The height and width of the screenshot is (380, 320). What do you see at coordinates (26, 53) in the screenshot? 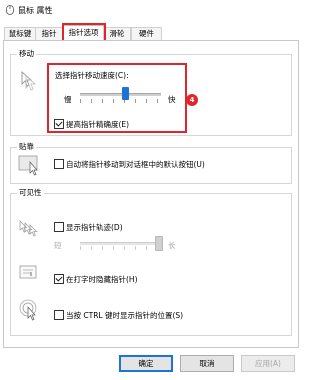
I see `motion-group-title: 移动` at bounding box center [26, 53].